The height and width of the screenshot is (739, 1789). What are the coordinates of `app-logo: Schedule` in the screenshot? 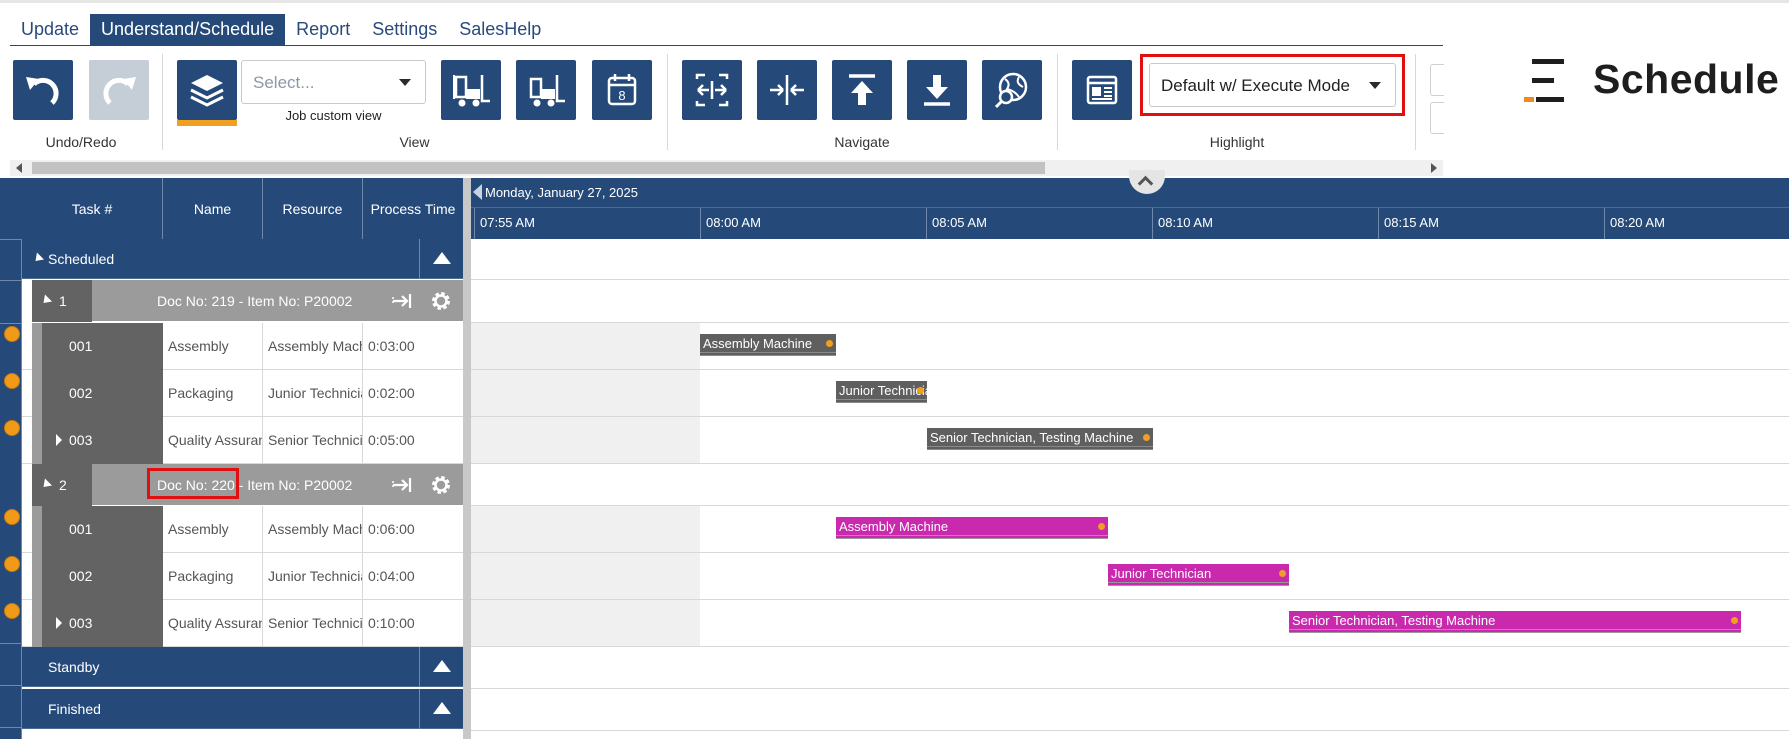 It's located at (1654, 81).